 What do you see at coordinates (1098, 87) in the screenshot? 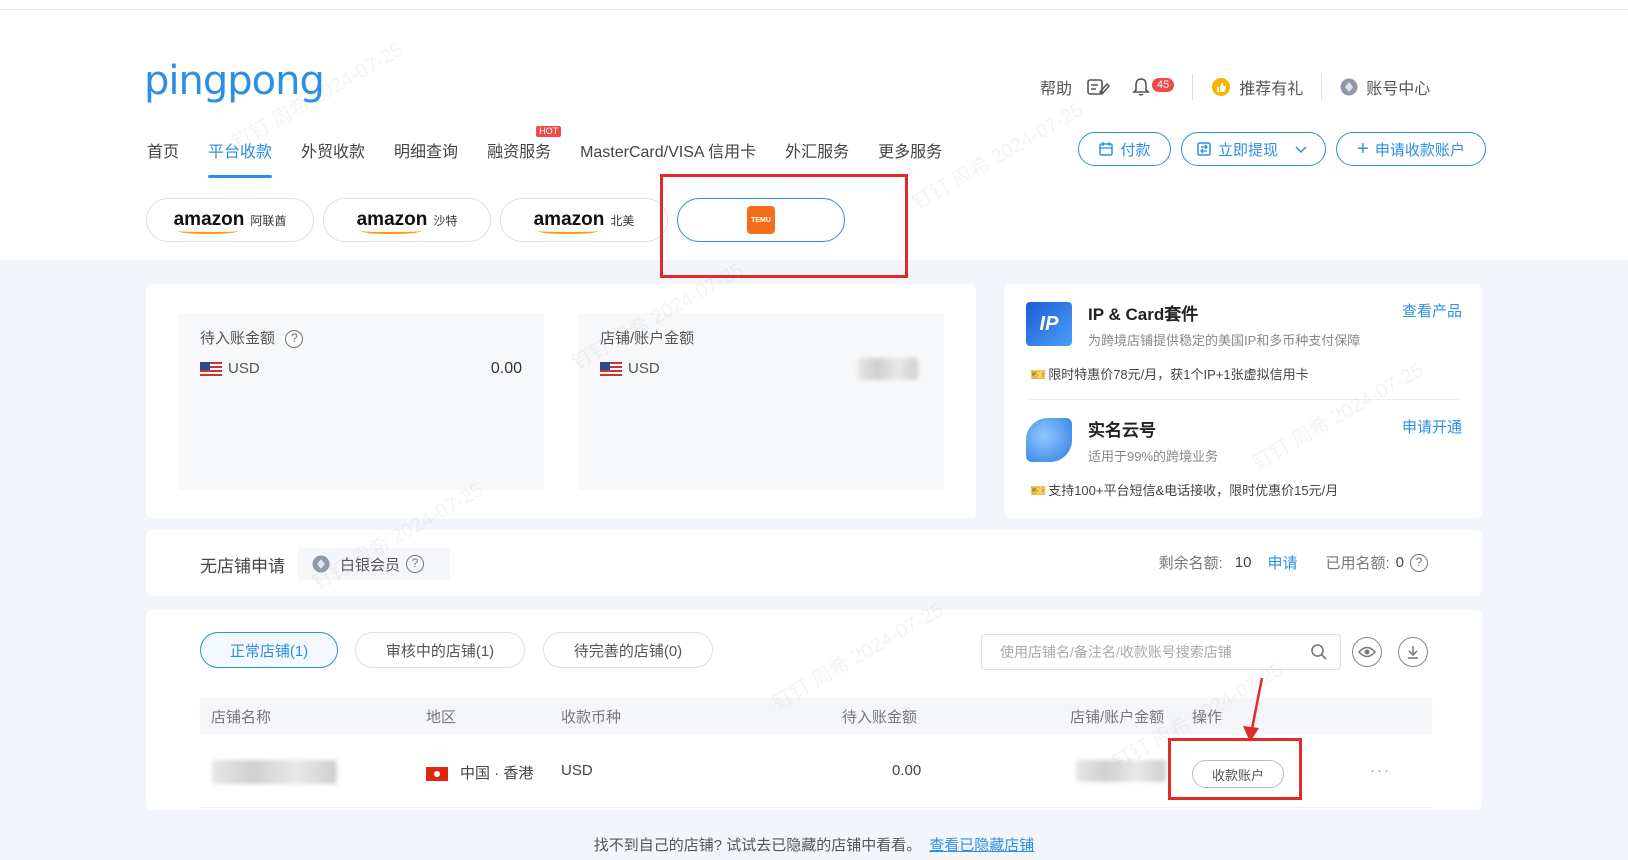
I see `edit-icon` at bounding box center [1098, 87].